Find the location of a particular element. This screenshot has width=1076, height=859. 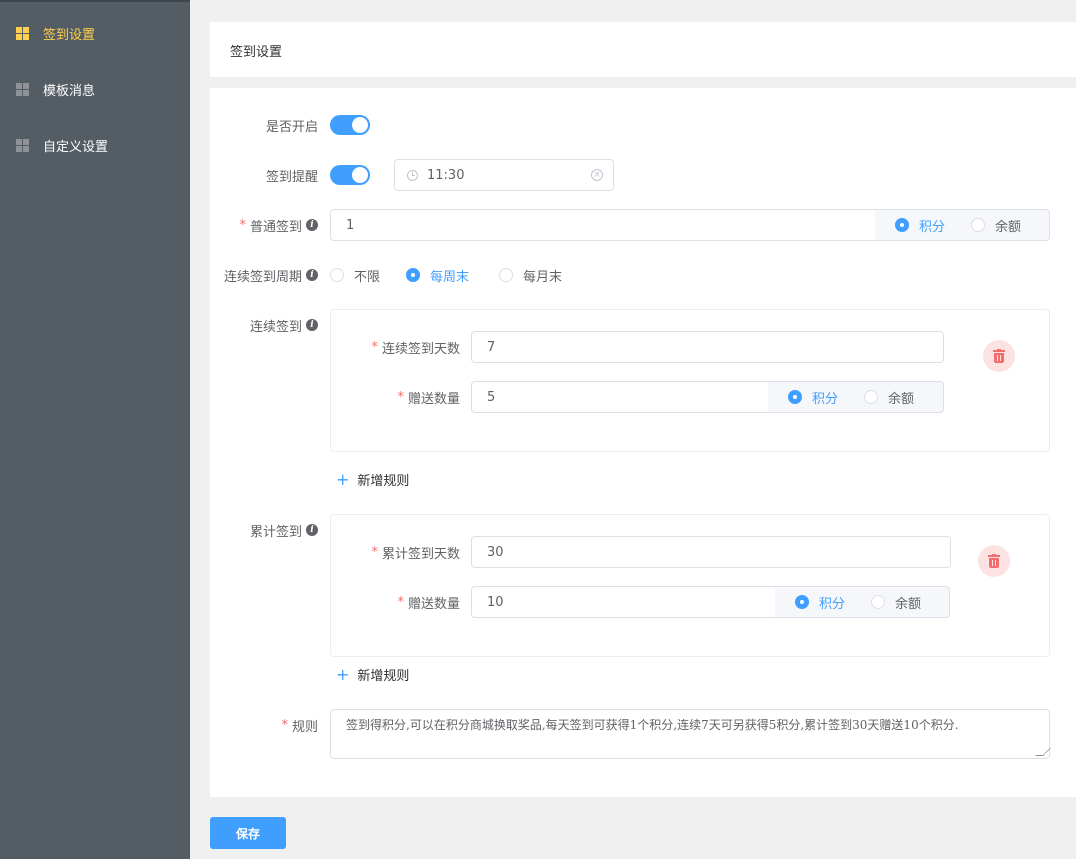

cycle-label: 连续签到周期 i is located at coordinates (259, 275).